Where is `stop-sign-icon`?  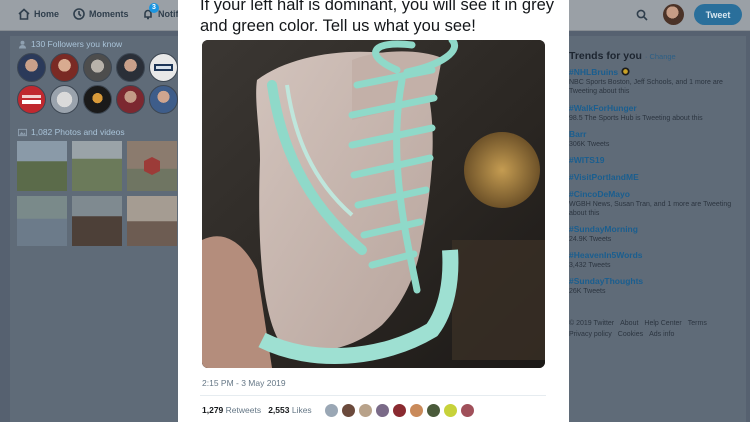 stop-sign-icon is located at coordinates (152, 166).